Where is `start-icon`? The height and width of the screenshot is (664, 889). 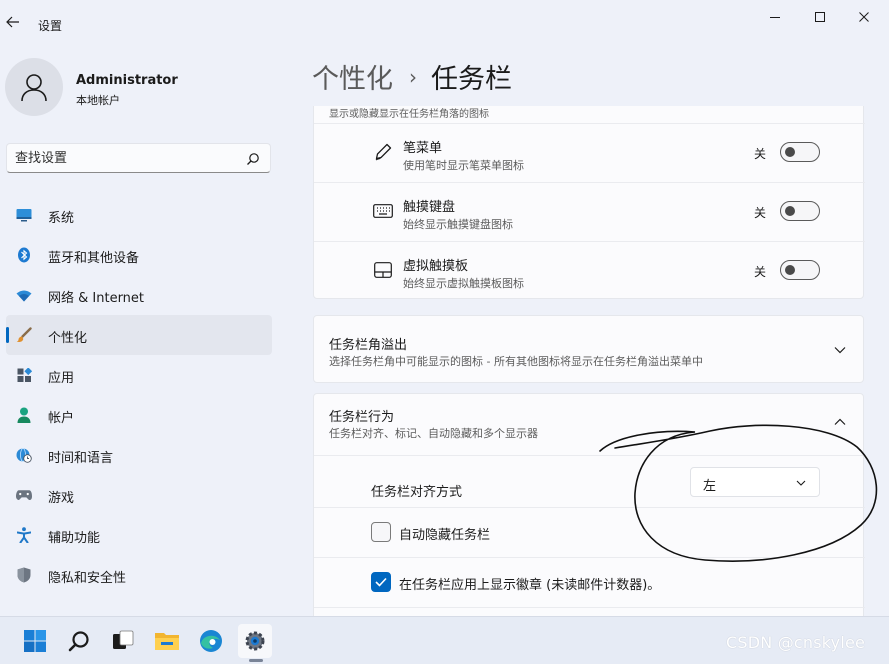
start-icon is located at coordinates (35, 641).